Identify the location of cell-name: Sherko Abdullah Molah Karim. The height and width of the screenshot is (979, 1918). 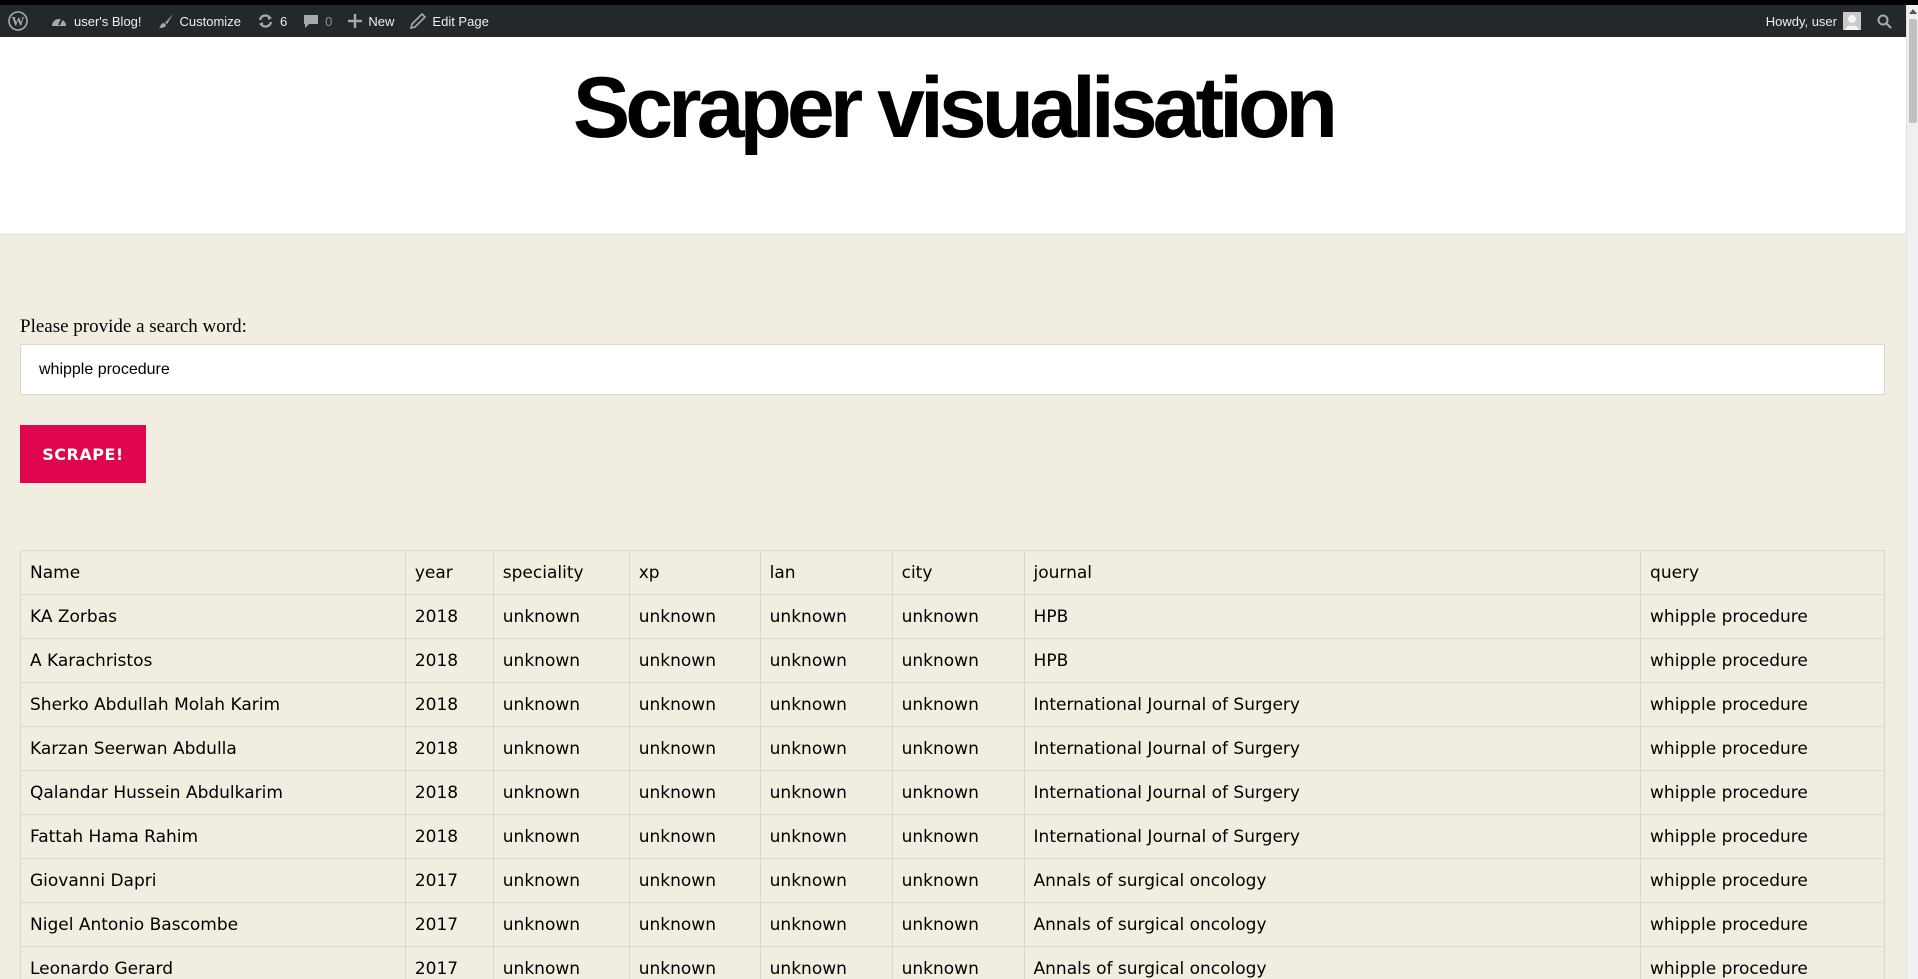
(213, 704).